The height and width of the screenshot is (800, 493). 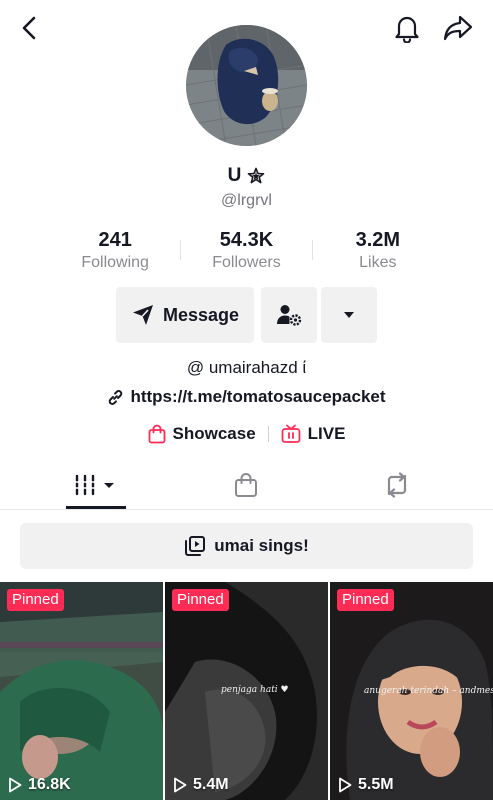 What do you see at coordinates (201, 314) in the screenshot?
I see `message-label: Message` at bounding box center [201, 314].